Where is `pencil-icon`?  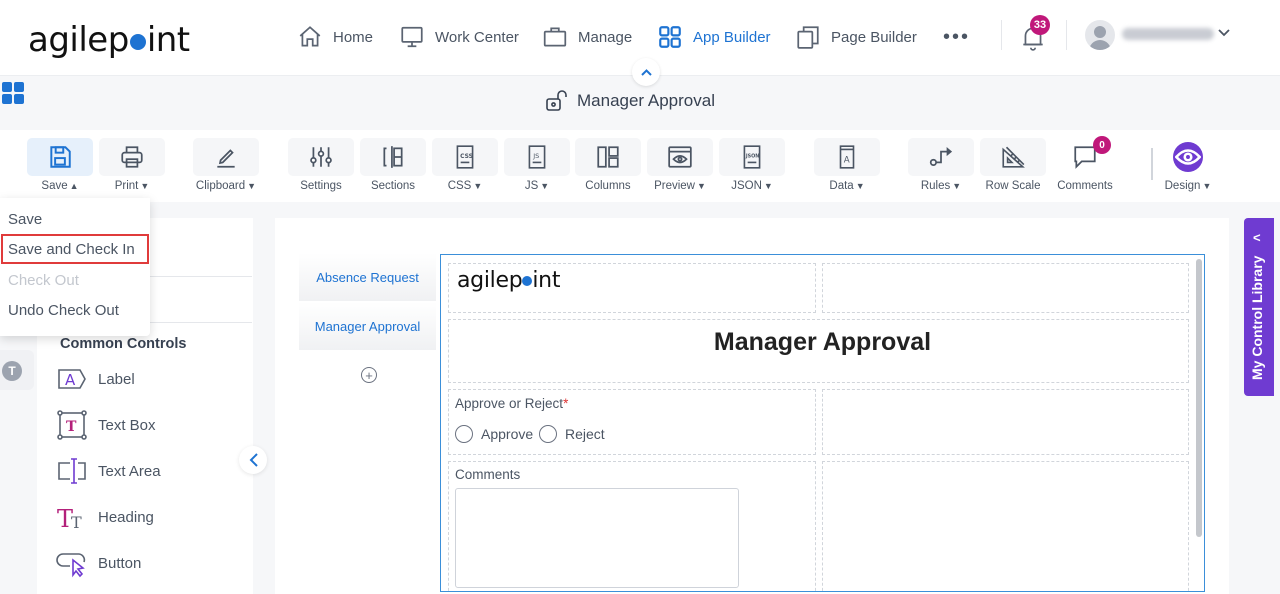
pencil-icon is located at coordinates (226, 158).